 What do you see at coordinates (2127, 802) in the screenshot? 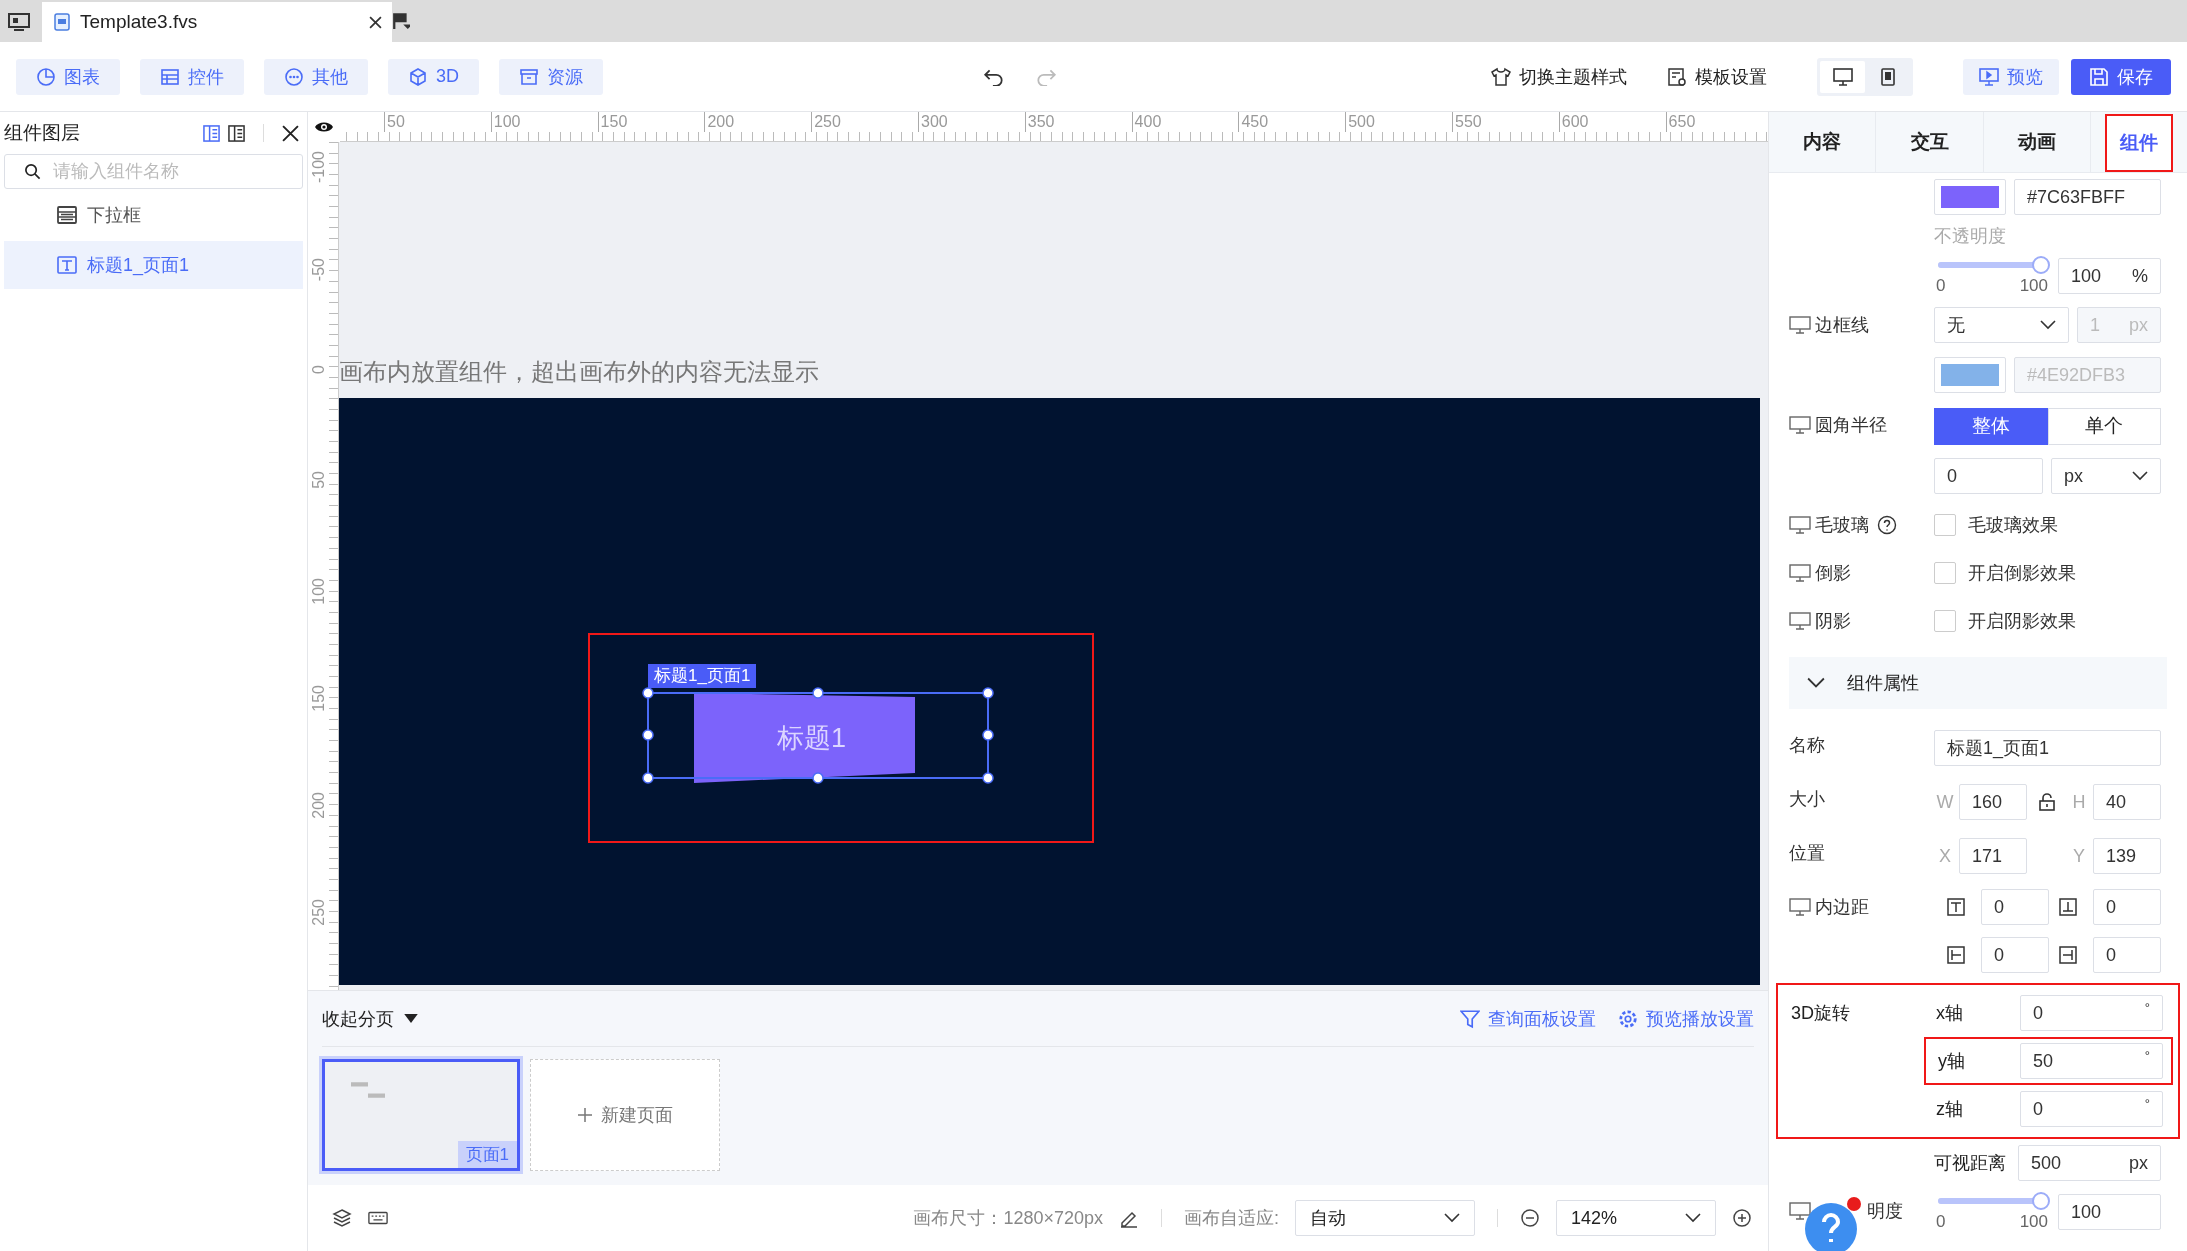
I see `height-field: 40` at bounding box center [2127, 802].